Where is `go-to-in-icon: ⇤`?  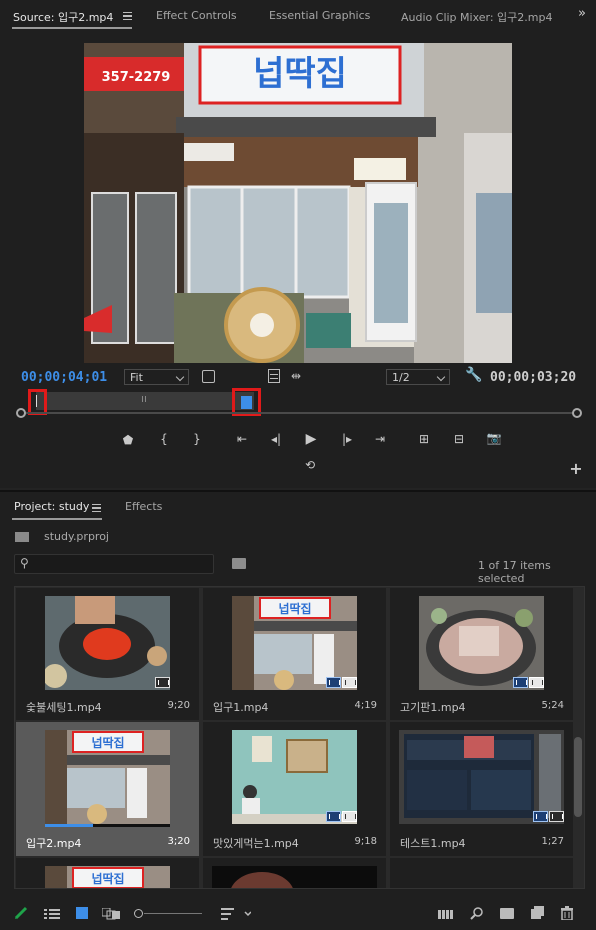
go-to-in-icon: ⇤ is located at coordinates (242, 439).